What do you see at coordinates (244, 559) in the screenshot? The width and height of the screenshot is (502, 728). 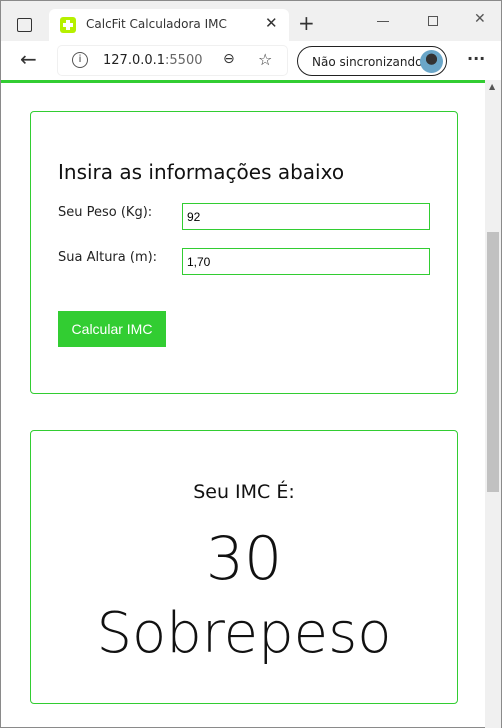 I see `bmi-value: 30` at bounding box center [244, 559].